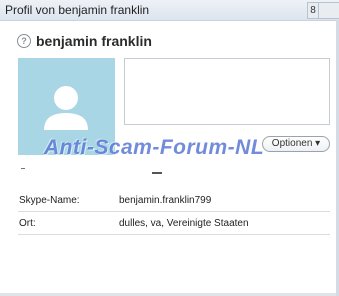 This screenshot has height=296, width=339. I want to click on profile-header: ? benjamin franklin, so click(84, 41).